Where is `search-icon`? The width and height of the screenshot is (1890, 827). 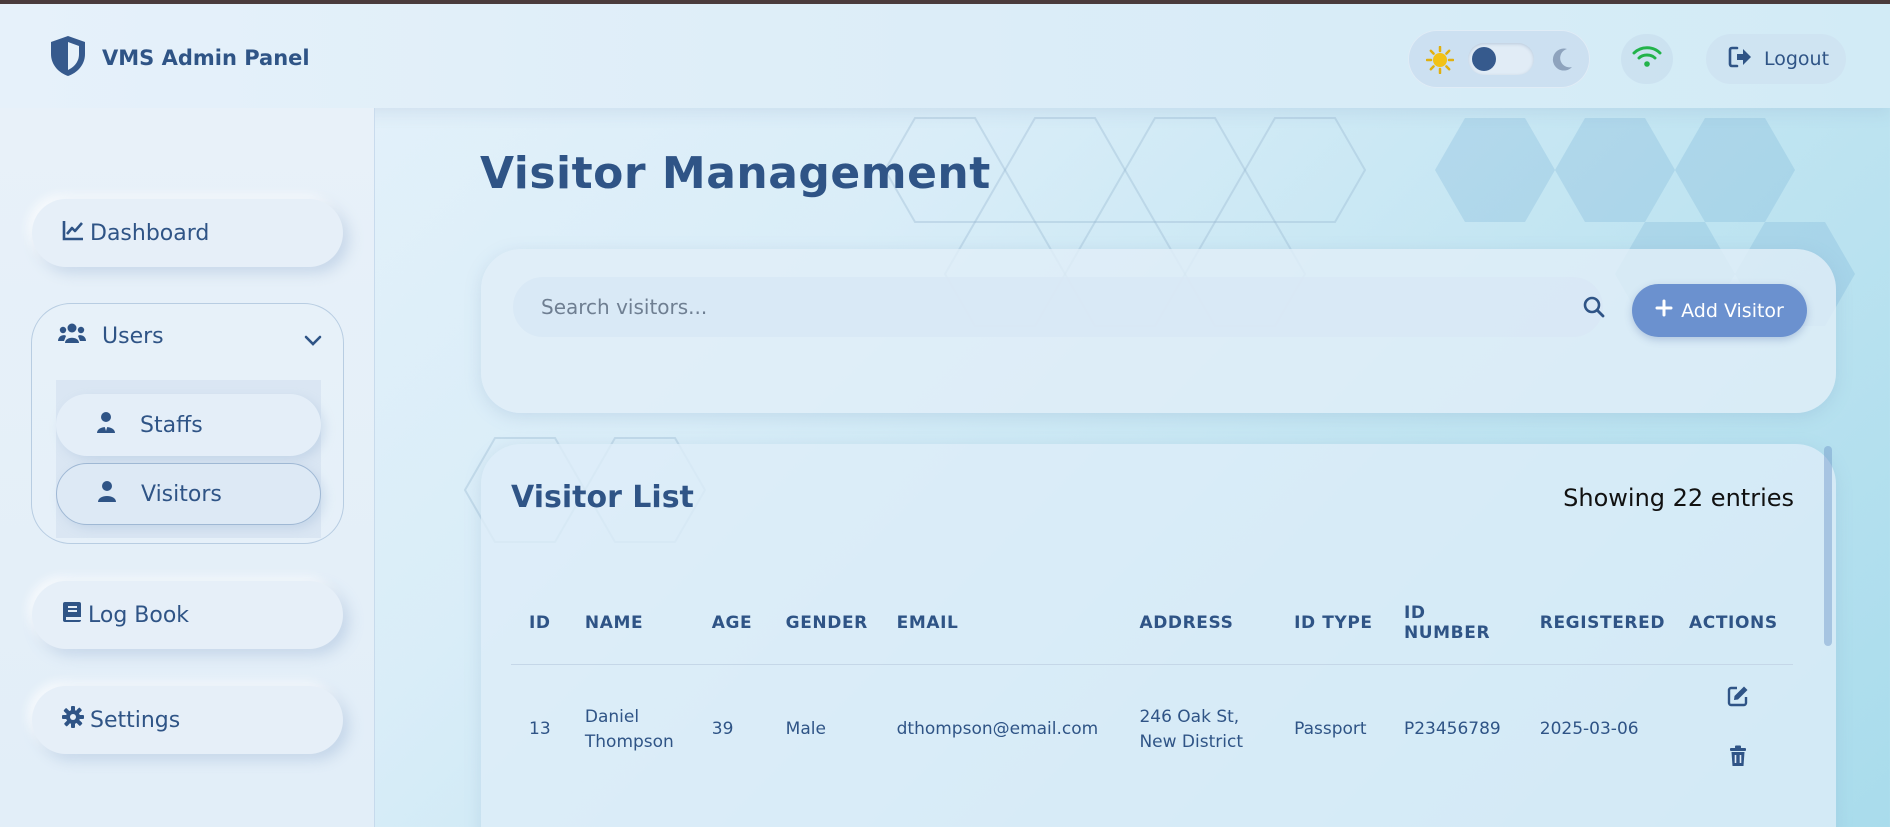
search-icon is located at coordinates (1594, 309).